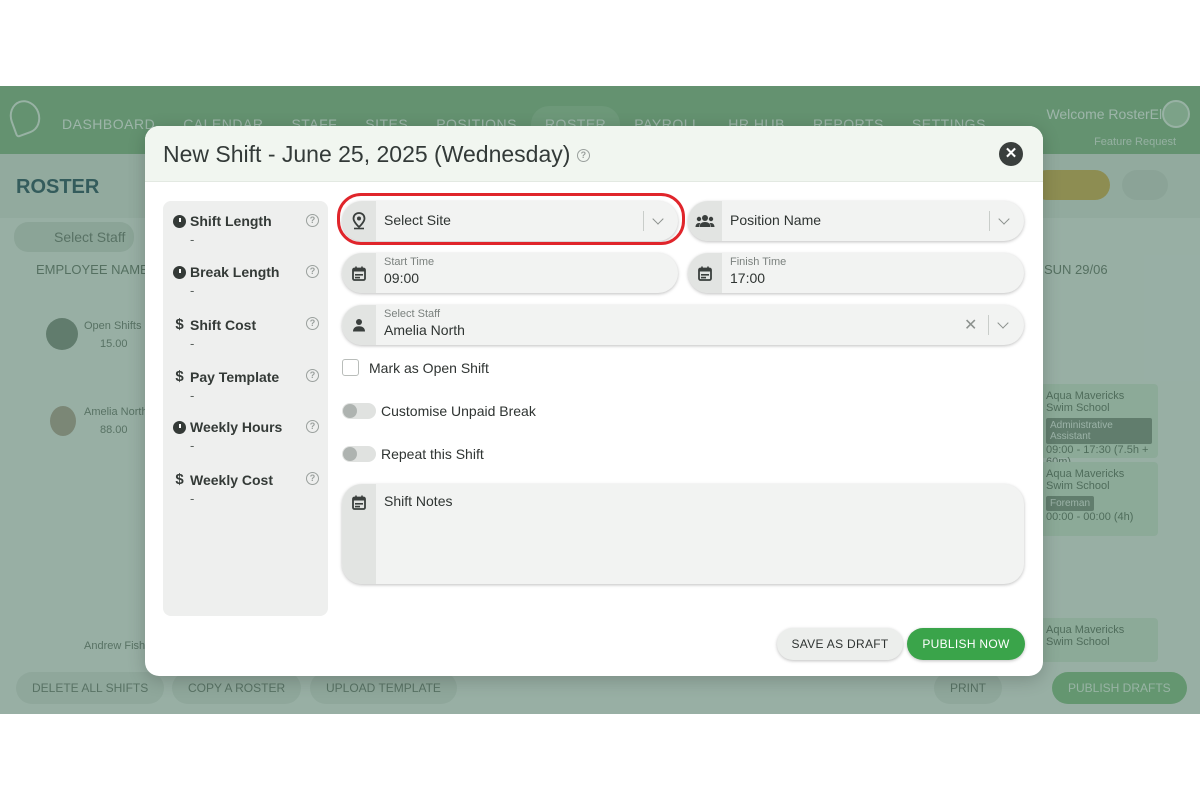 The width and height of the screenshot is (1200, 800). What do you see at coordinates (231, 479) in the screenshot?
I see `summary-label: Weekly Cost` at bounding box center [231, 479].